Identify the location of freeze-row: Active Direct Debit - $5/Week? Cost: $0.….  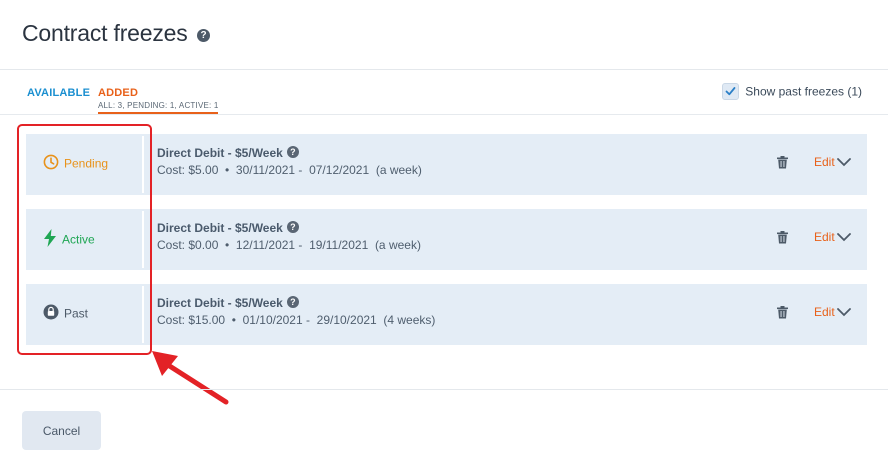
(446, 239).